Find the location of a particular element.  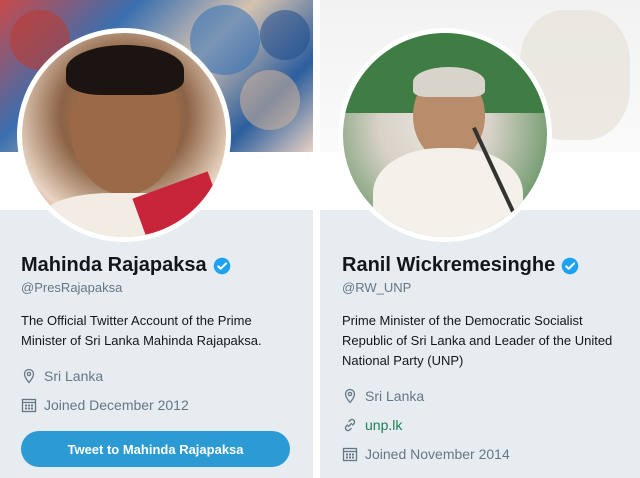

profile-website: unp.lk is located at coordinates (372, 425).